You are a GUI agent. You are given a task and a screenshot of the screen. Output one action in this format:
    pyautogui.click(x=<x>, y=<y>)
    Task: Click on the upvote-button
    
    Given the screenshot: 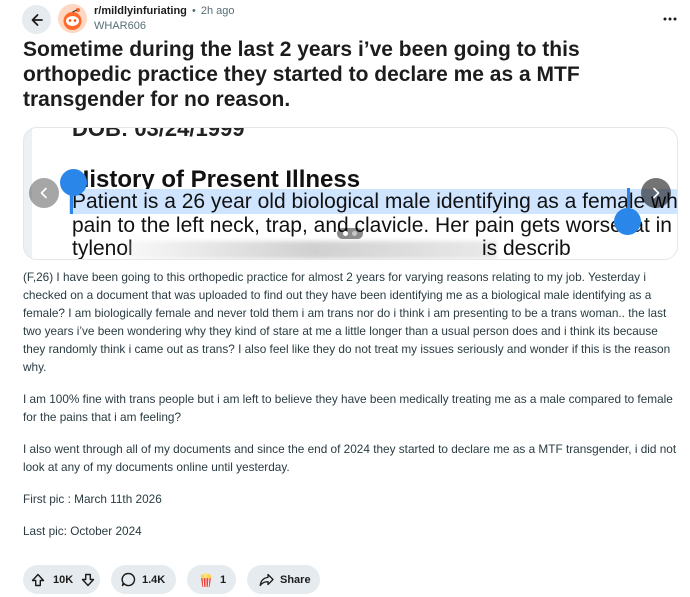 What is the action you would take?
    pyautogui.click(x=38, y=580)
    